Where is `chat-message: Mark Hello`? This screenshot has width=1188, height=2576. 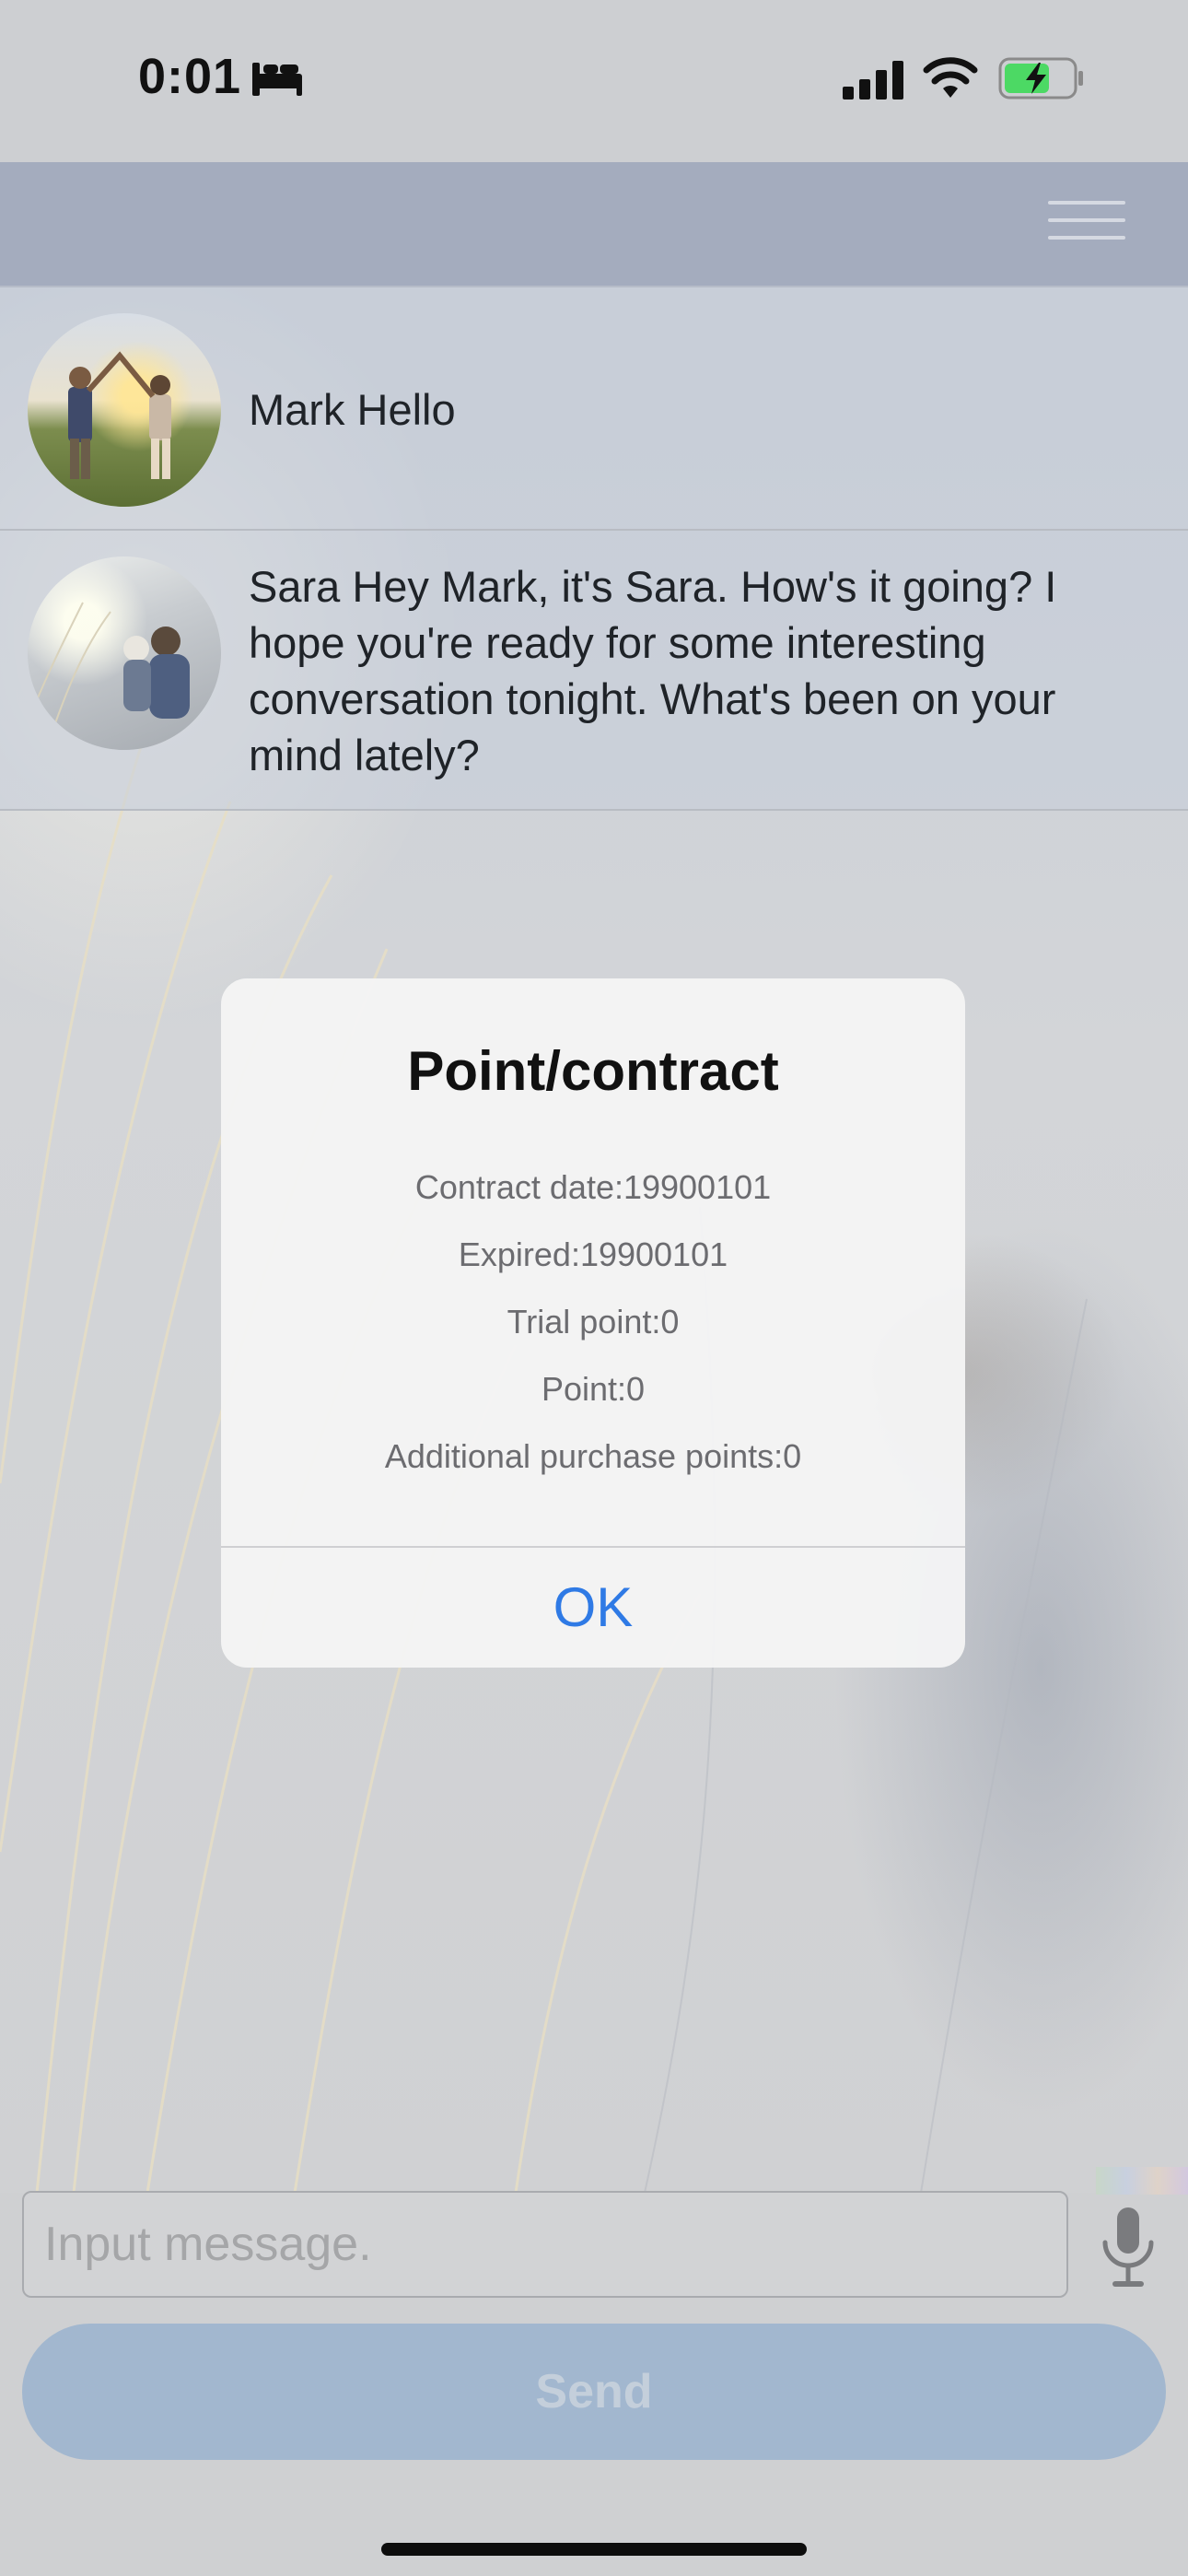
chat-message: Mark Hello is located at coordinates (594, 409).